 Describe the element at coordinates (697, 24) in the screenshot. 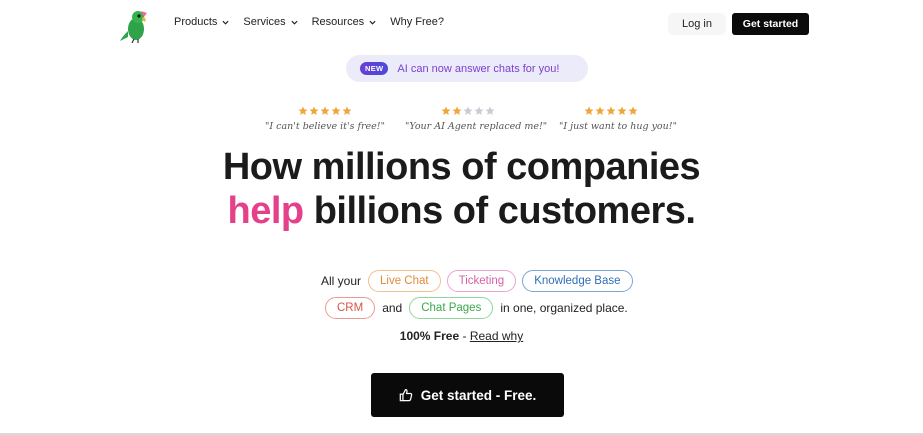

I see `login-button: Log in` at that location.